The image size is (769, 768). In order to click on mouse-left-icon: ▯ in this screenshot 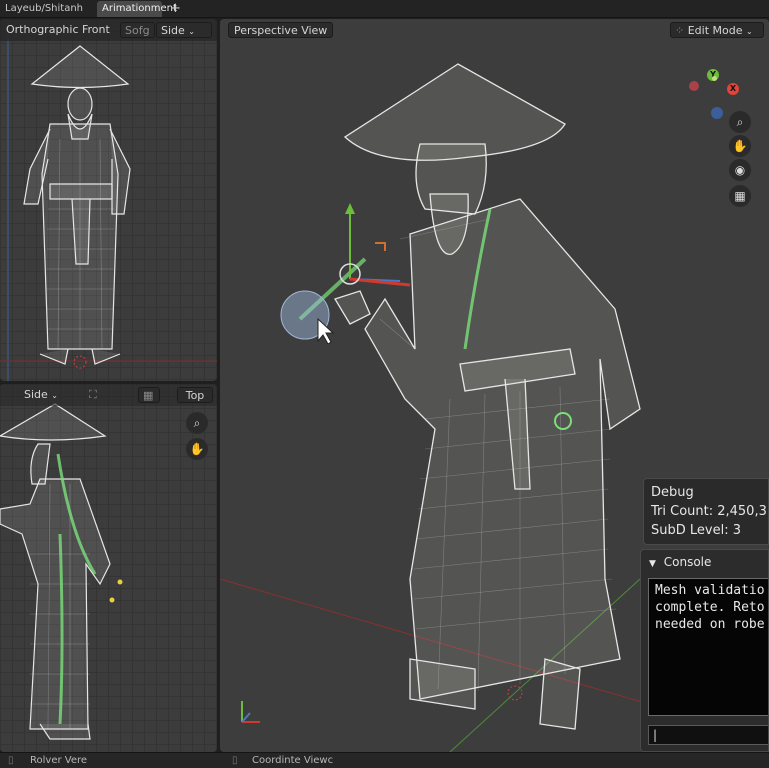, I will do `click(11, 760)`.